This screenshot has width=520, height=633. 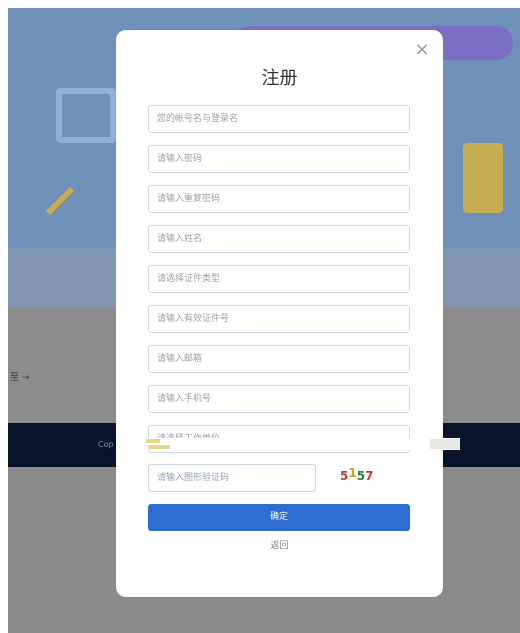 What do you see at coordinates (422, 50) in the screenshot?
I see `close-icon: ×` at bounding box center [422, 50].